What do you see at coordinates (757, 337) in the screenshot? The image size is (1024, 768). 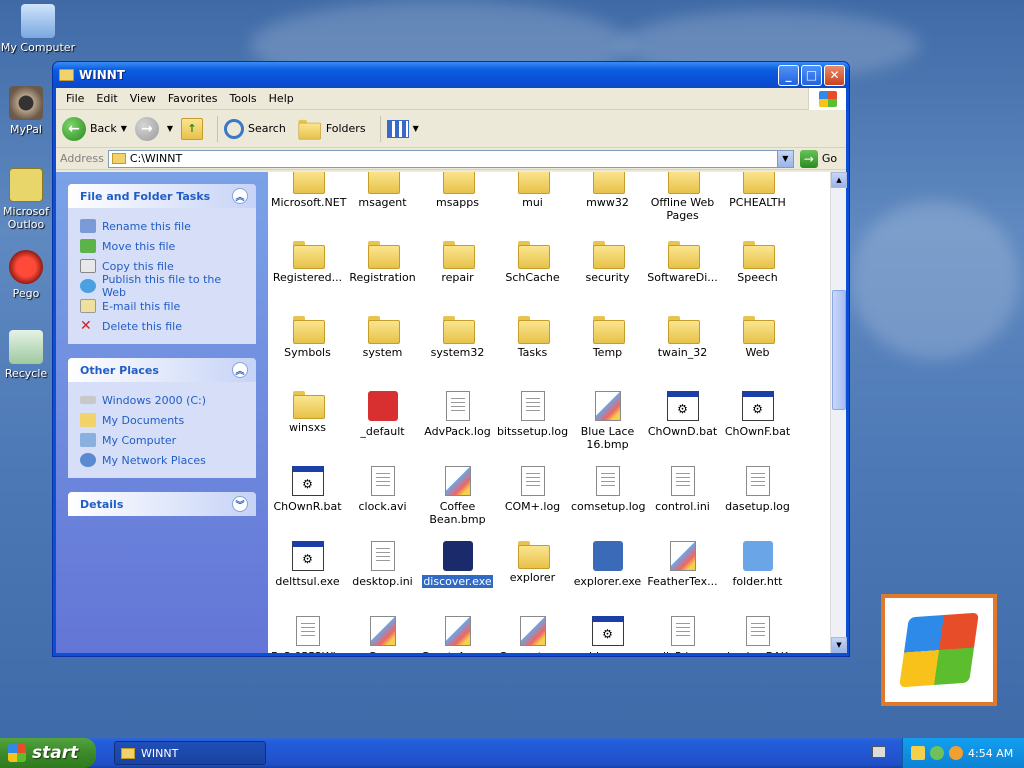 I see `file-item: Web` at bounding box center [757, 337].